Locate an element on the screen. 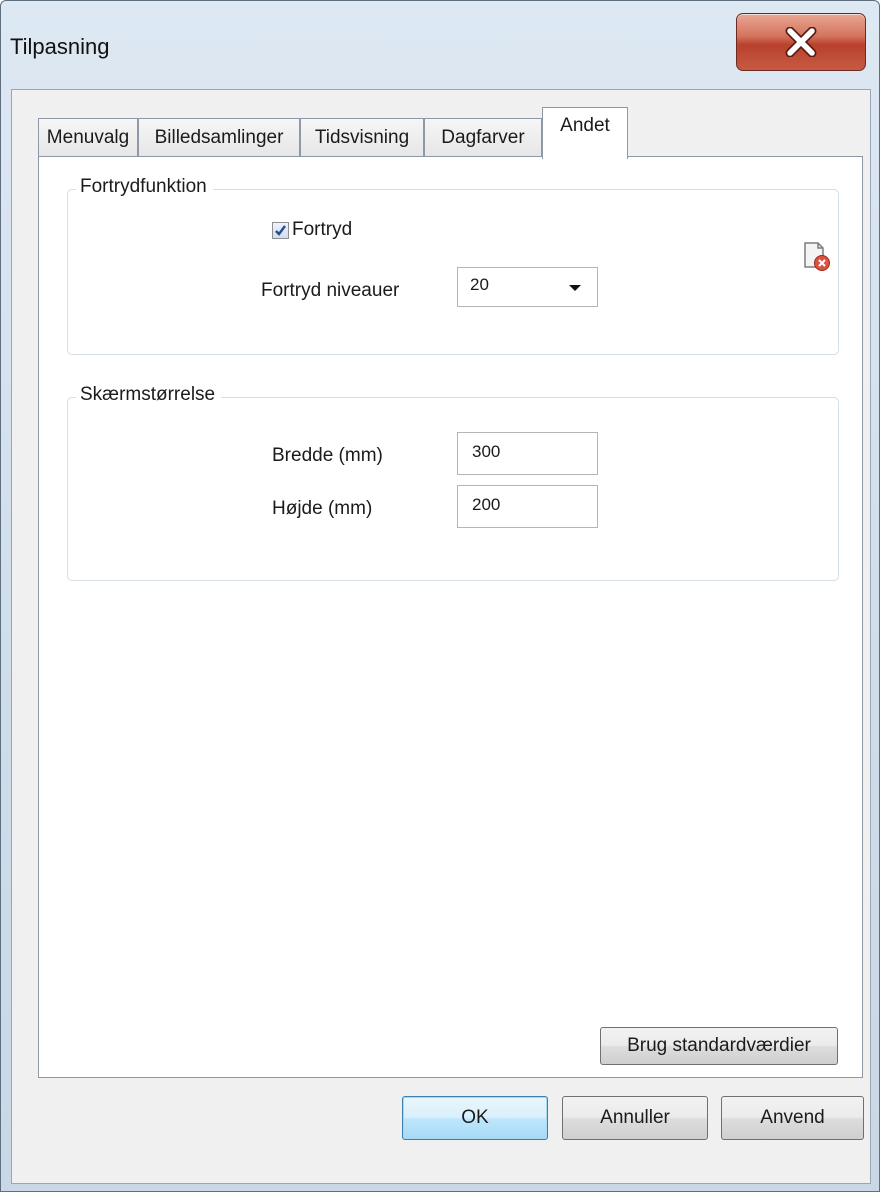 The image size is (882, 1194). undo-group-title: Fortrydfunktion is located at coordinates (144, 187).